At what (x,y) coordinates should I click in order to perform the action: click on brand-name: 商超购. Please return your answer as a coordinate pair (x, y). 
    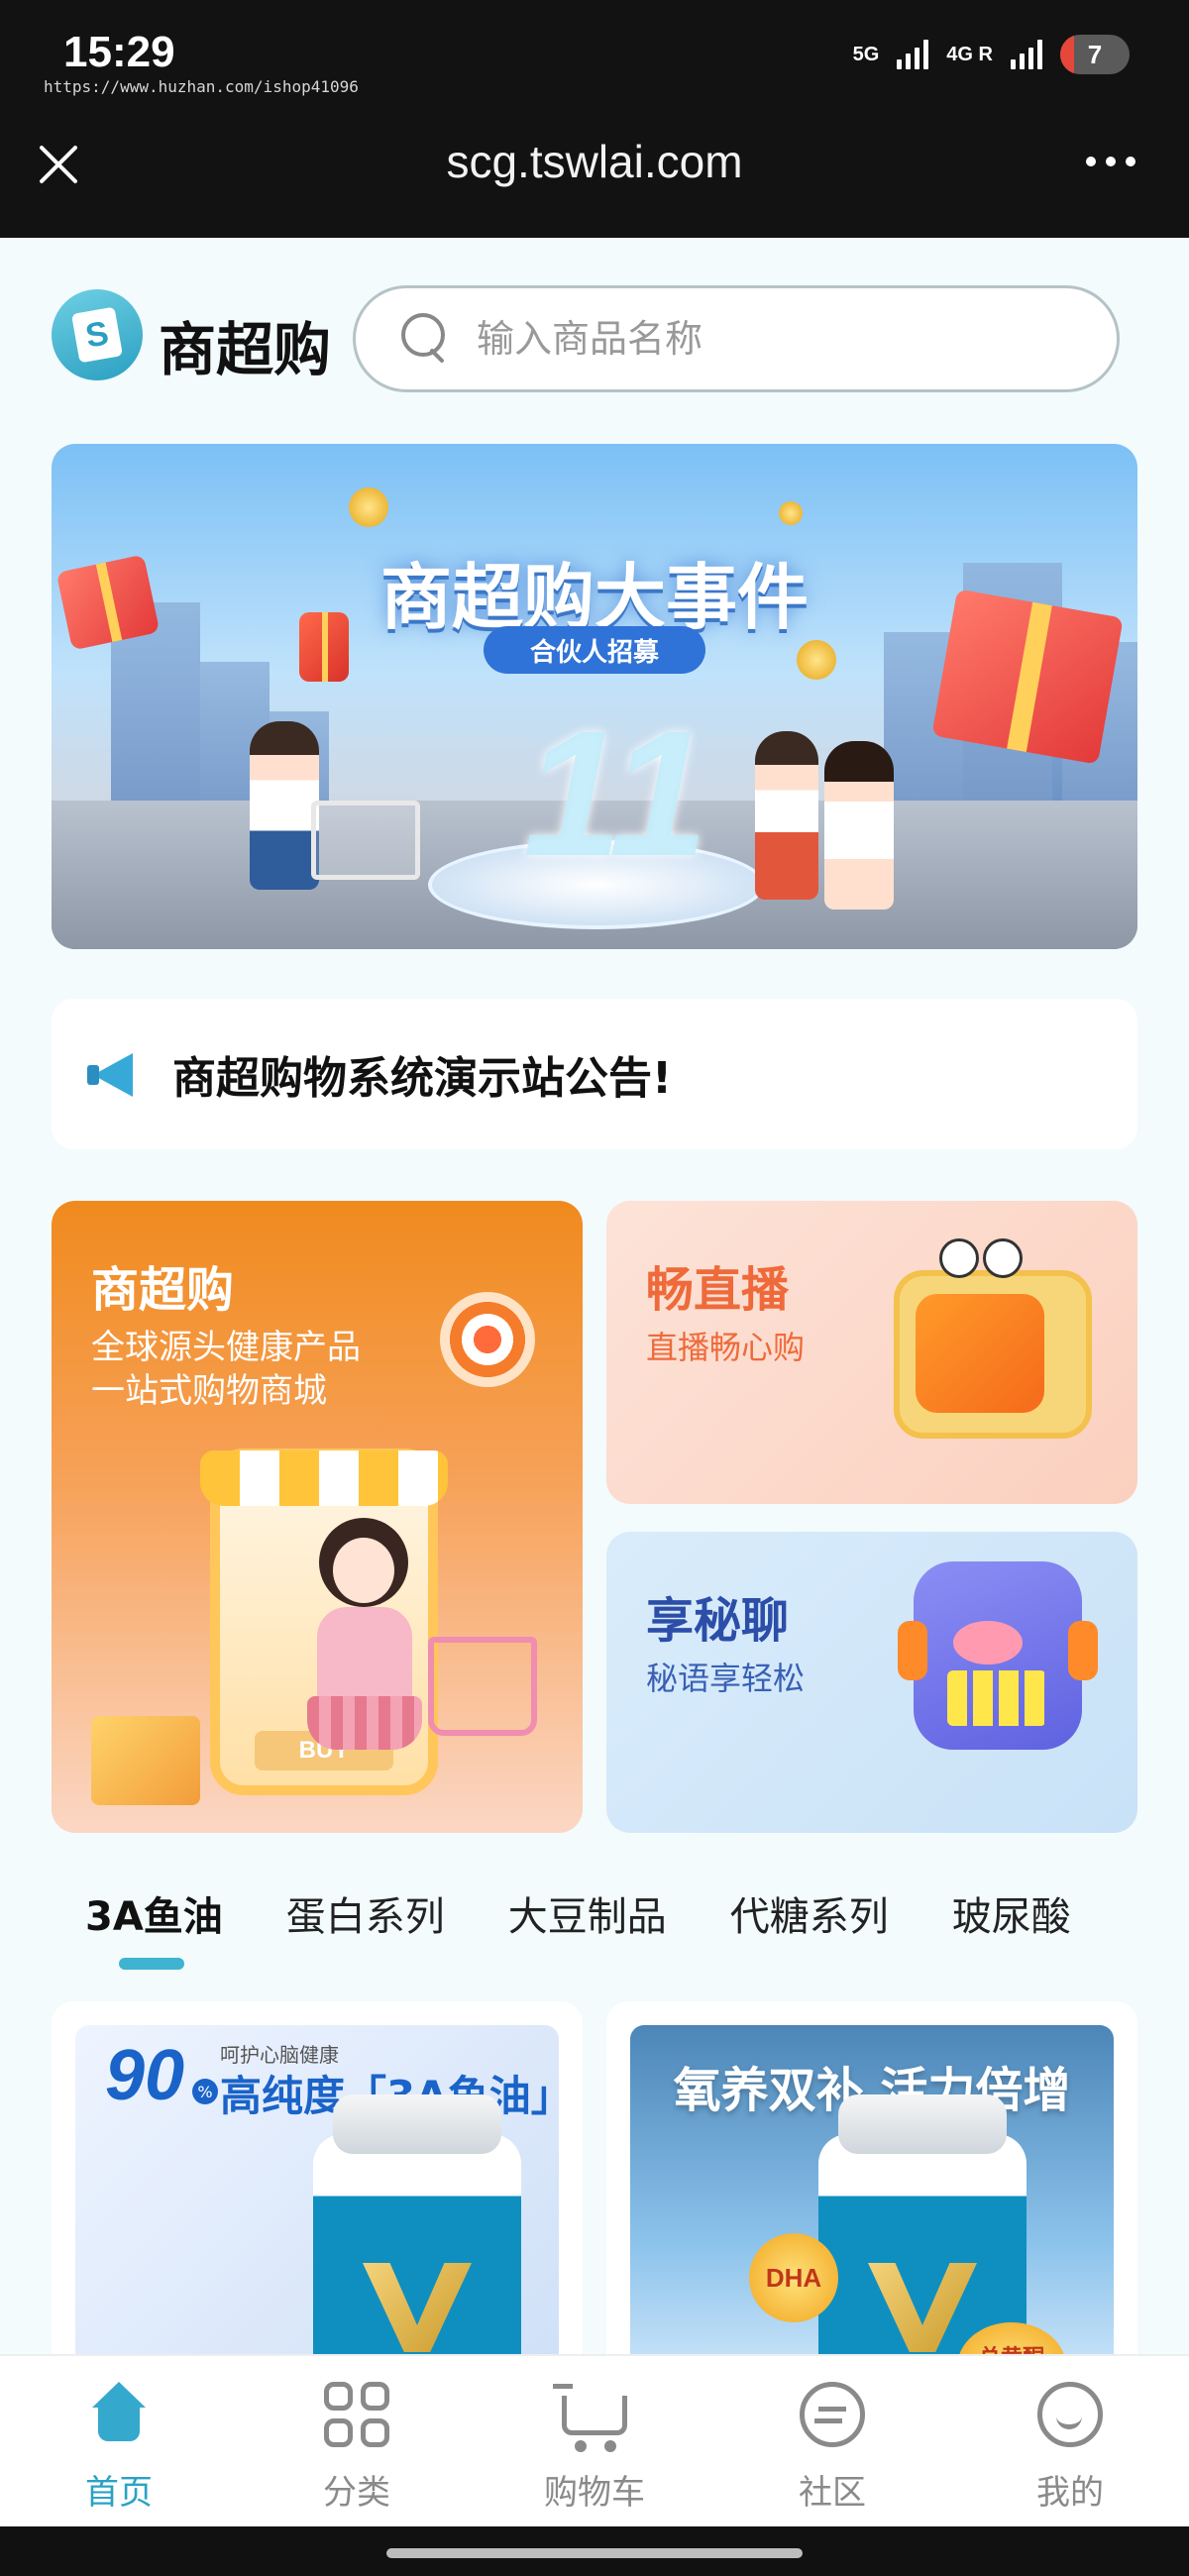
    Looking at the image, I should click on (245, 349).